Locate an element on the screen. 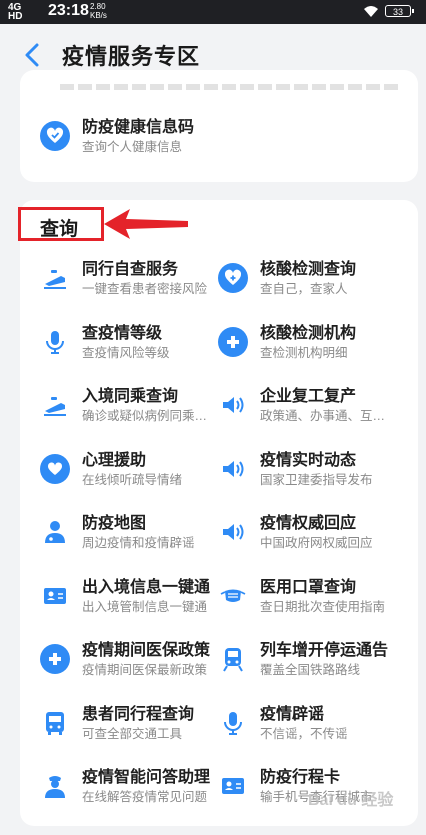 Image resolution: width=426 pixels, height=835 pixels. item-subtitle: 周边疫情和疫情辟谣 is located at coordinates (138, 543).